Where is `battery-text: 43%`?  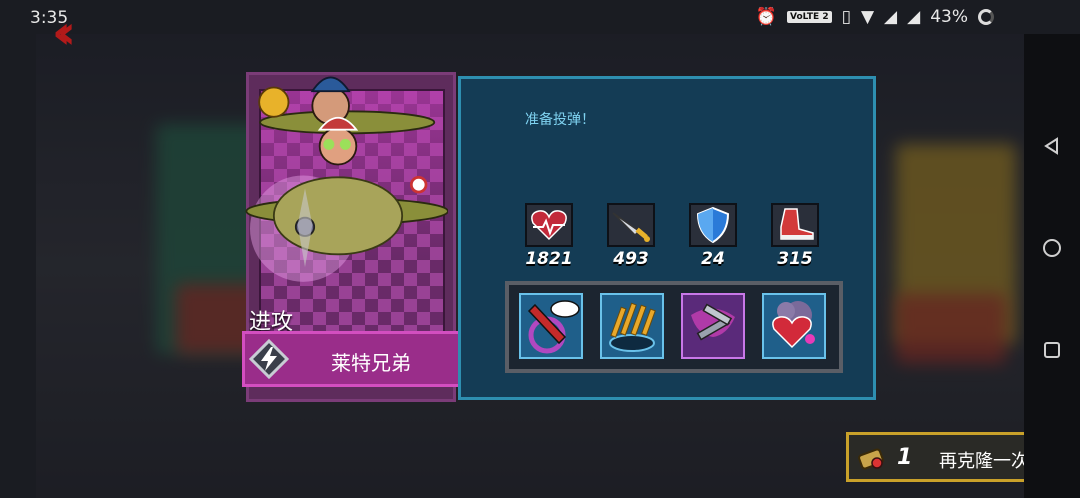 battery-text: 43% is located at coordinates (949, 17).